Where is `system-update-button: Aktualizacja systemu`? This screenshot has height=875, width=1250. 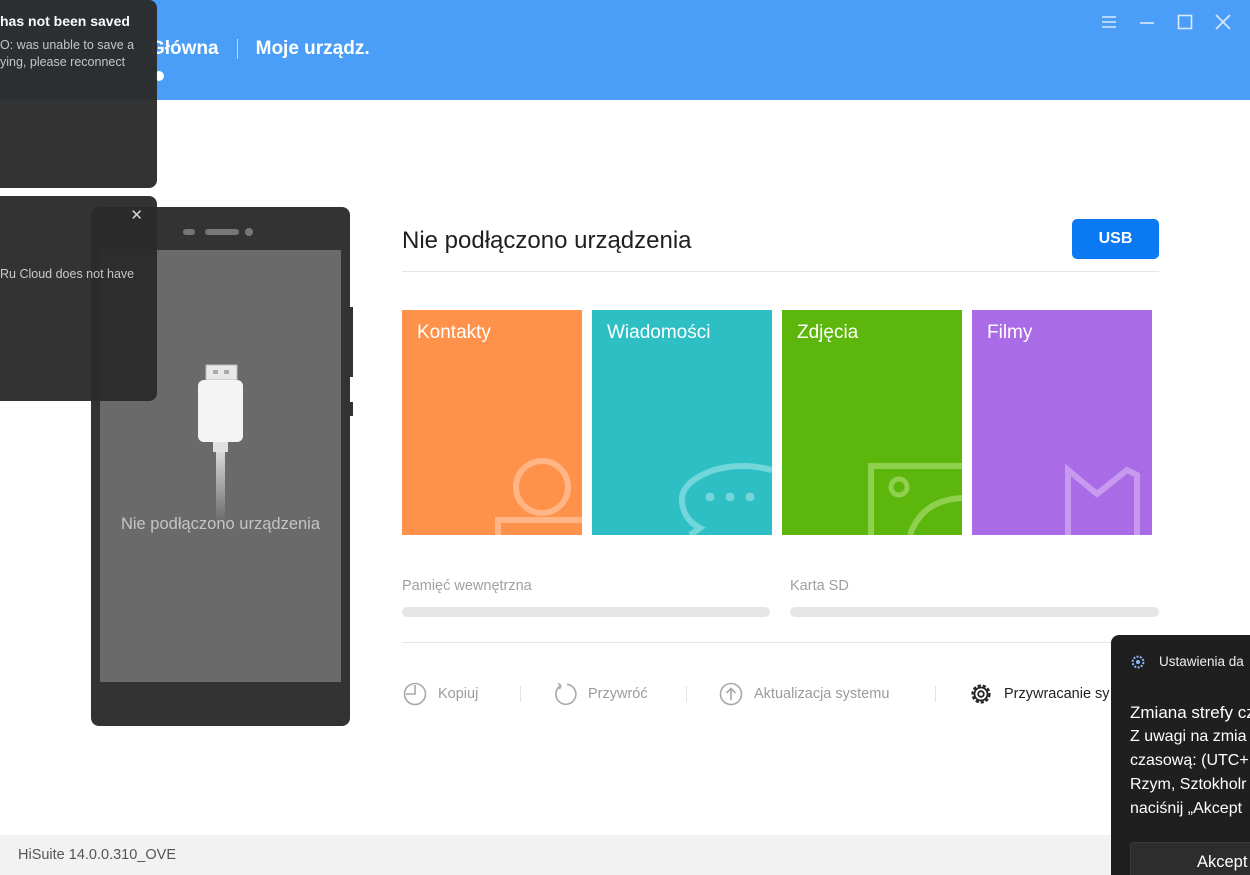 system-update-button: Aktualizacja systemu is located at coordinates (803, 694).